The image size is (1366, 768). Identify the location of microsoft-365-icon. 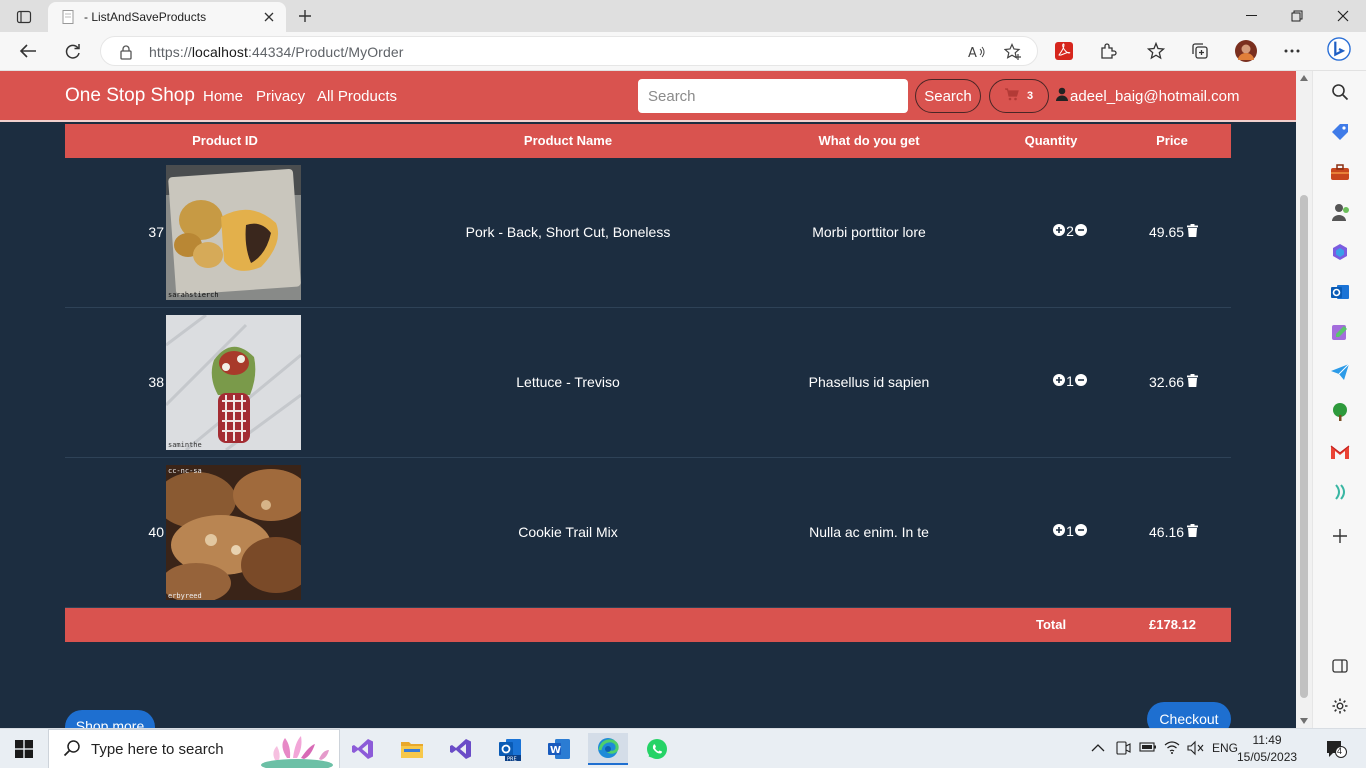
(1340, 252).